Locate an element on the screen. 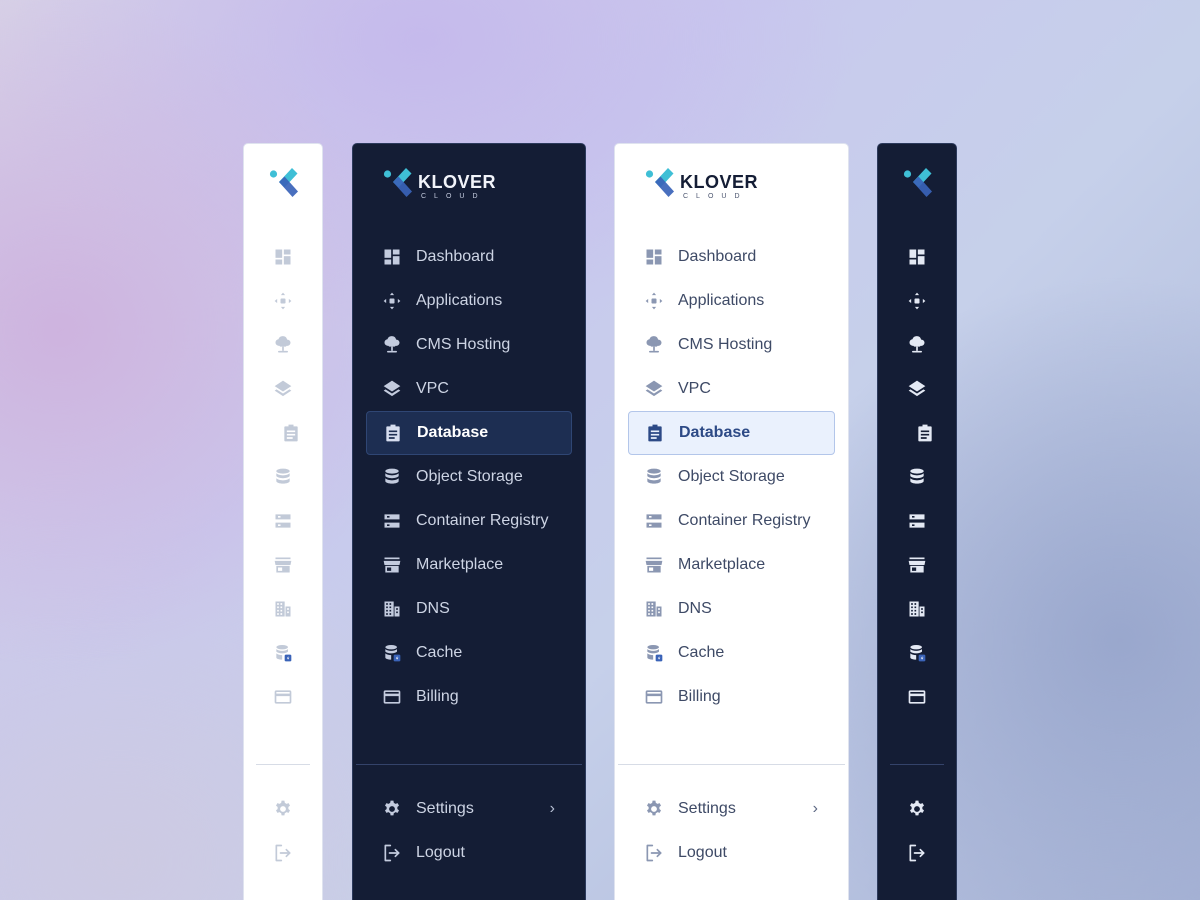 The height and width of the screenshot is (900, 1200). building-icon is located at coordinates (392, 609).